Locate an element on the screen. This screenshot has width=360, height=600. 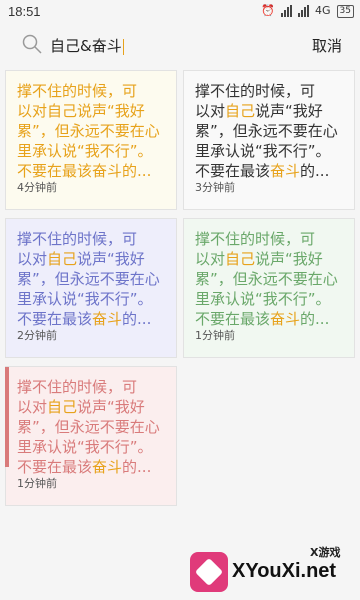
gamepad-logo is located at coordinates (209, 572).